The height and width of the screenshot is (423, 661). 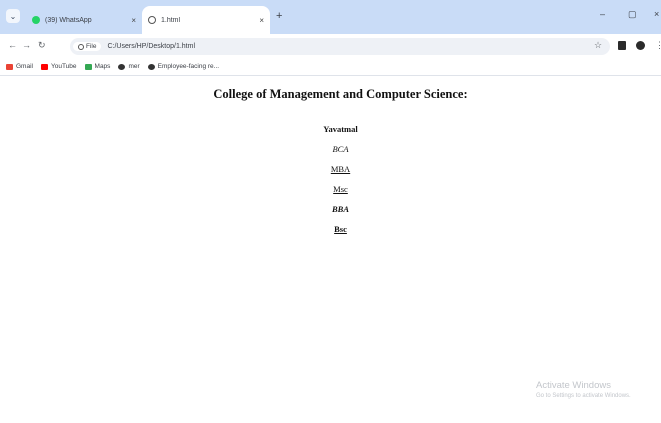 What do you see at coordinates (9, 66) in the screenshot?
I see `gmail-icon` at bounding box center [9, 66].